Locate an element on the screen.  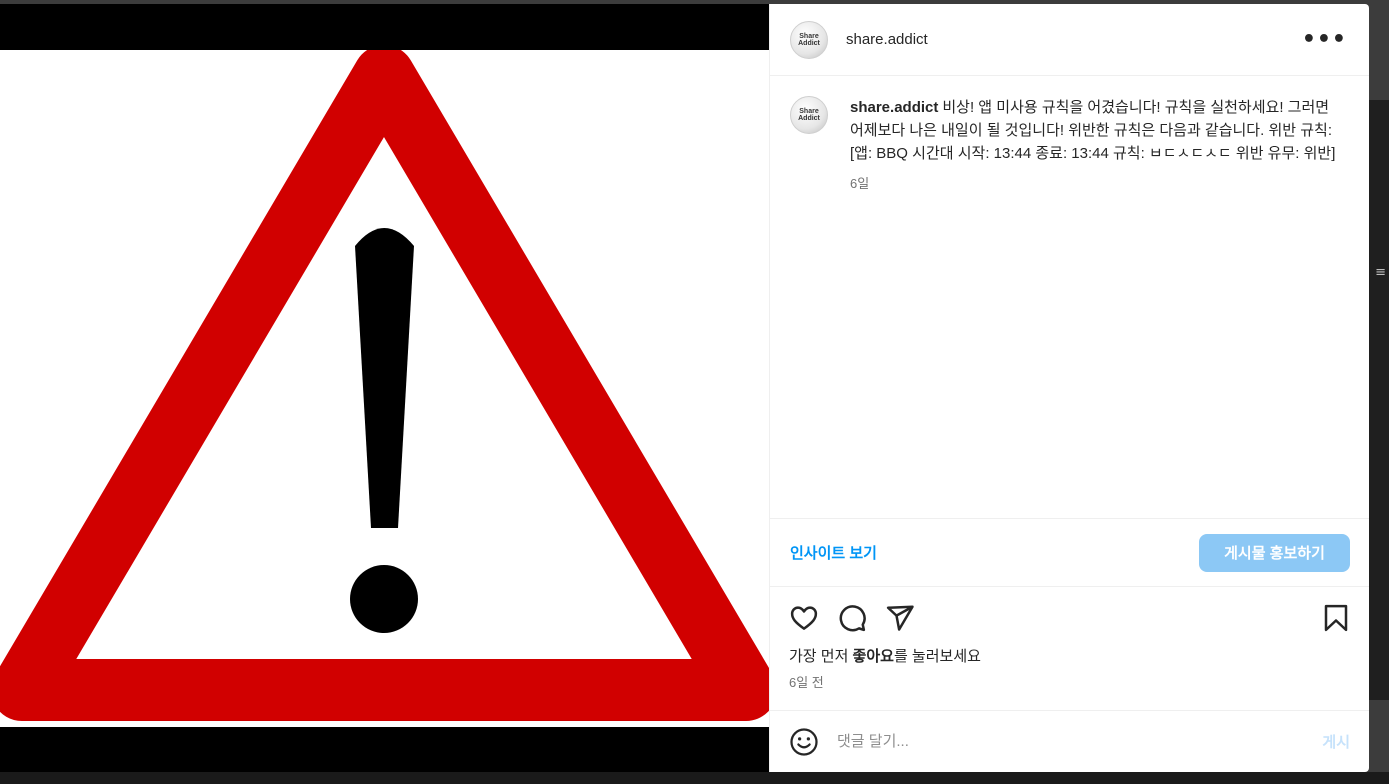
background-menu-icon: ≡ is located at coordinates (1380, 272).